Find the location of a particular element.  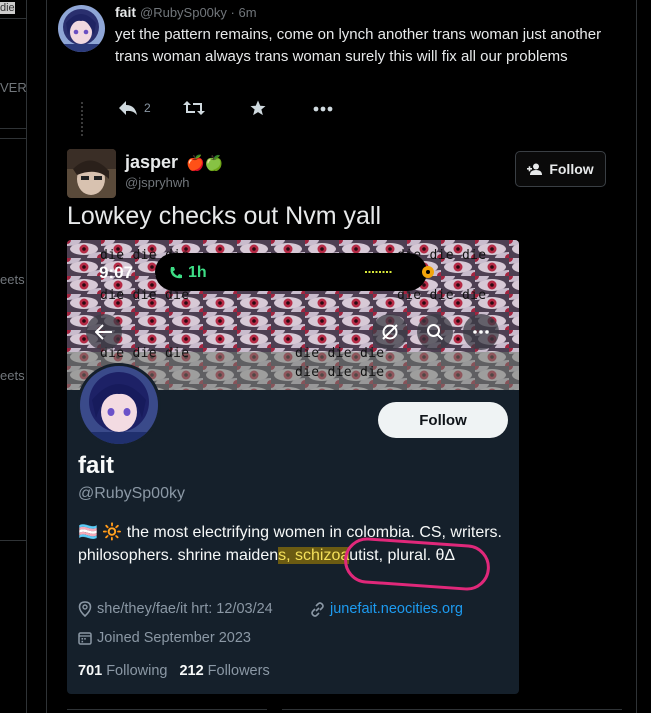

search-icon is located at coordinates (435, 332).